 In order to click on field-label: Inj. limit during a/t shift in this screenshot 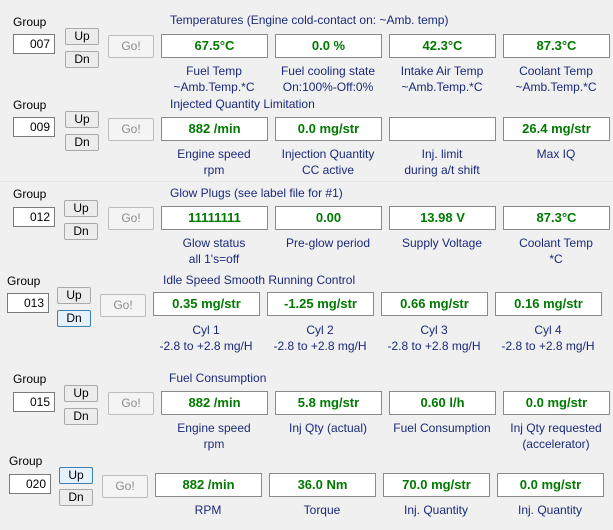, I will do `click(442, 162)`.